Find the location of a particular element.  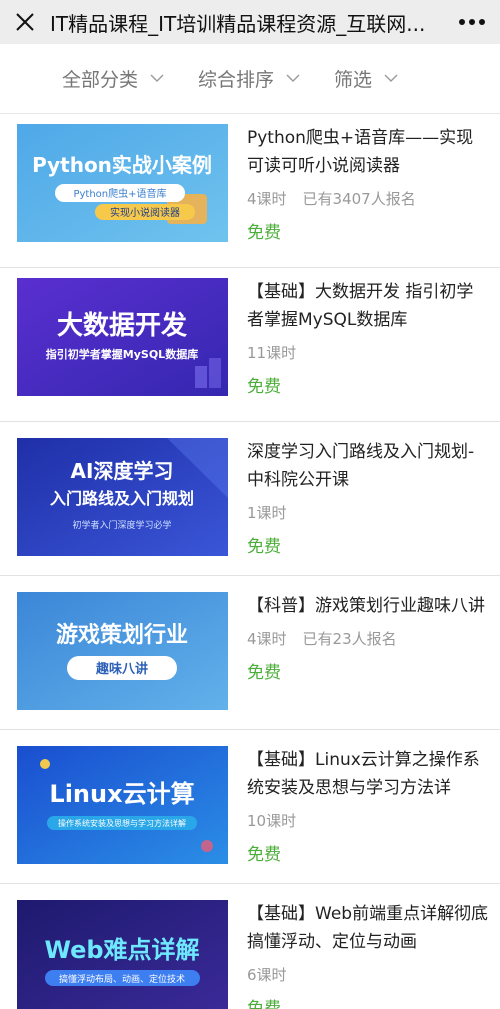

course-thumbnail: Web难点详解 搞懂浮动布局、动画、定位技术 is located at coordinates (122, 954).